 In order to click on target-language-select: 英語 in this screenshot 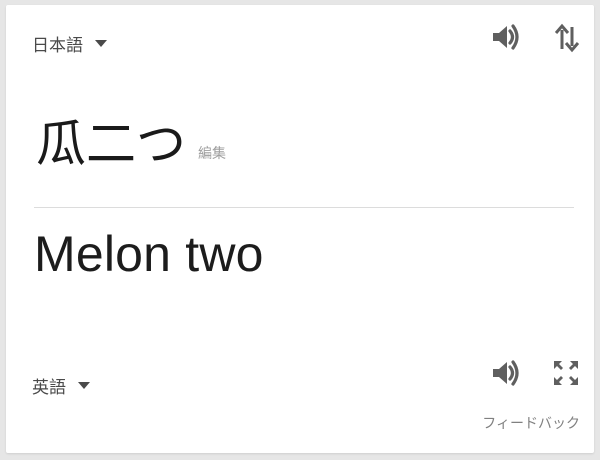, I will do `click(61, 385)`.